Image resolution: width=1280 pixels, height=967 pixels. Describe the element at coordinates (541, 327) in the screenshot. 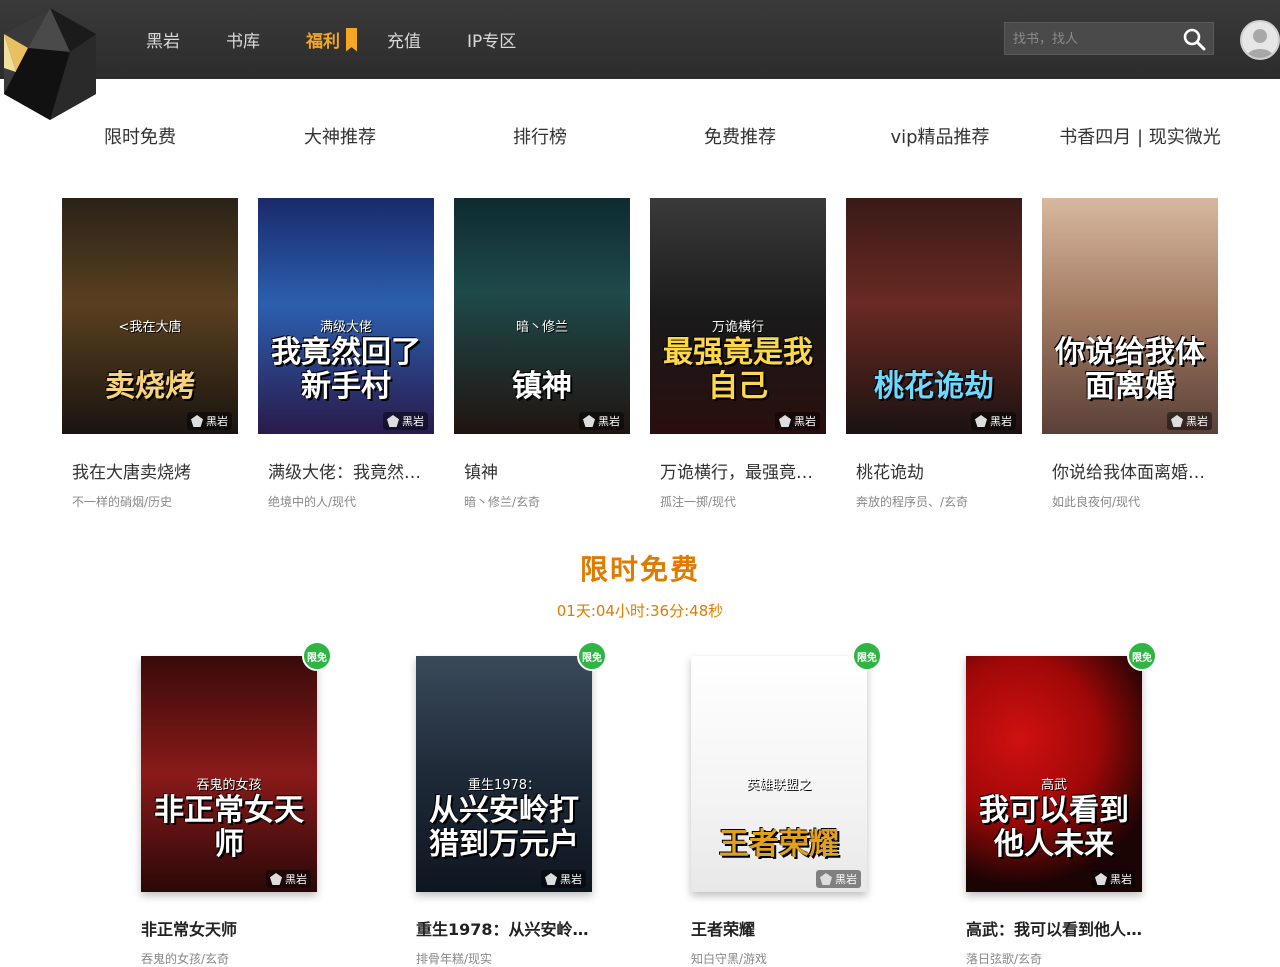

I see `cover-subtitle: 暗丶修兰` at that location.